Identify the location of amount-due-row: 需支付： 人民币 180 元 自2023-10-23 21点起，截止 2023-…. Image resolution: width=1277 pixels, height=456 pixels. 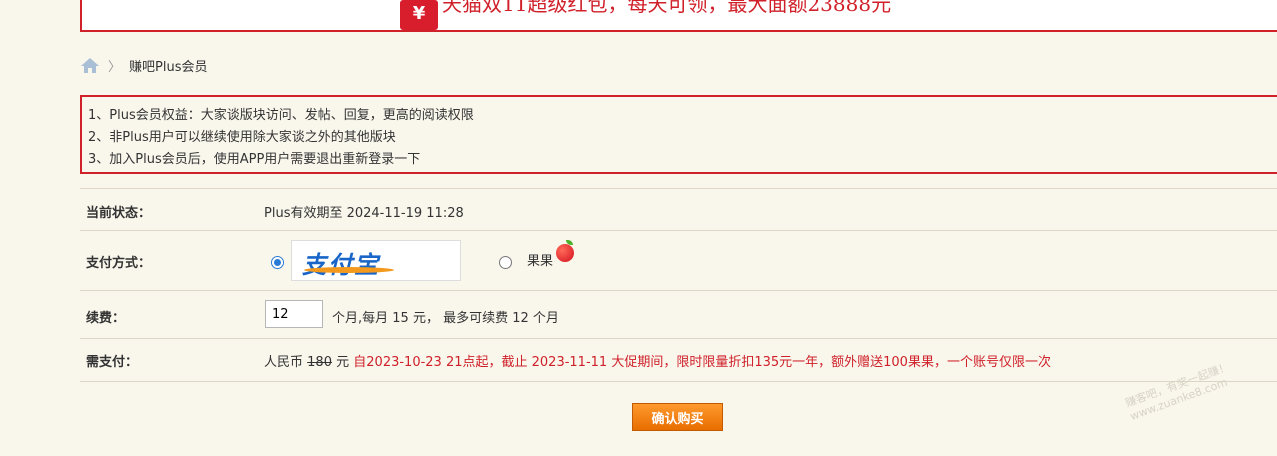
(678, 360).